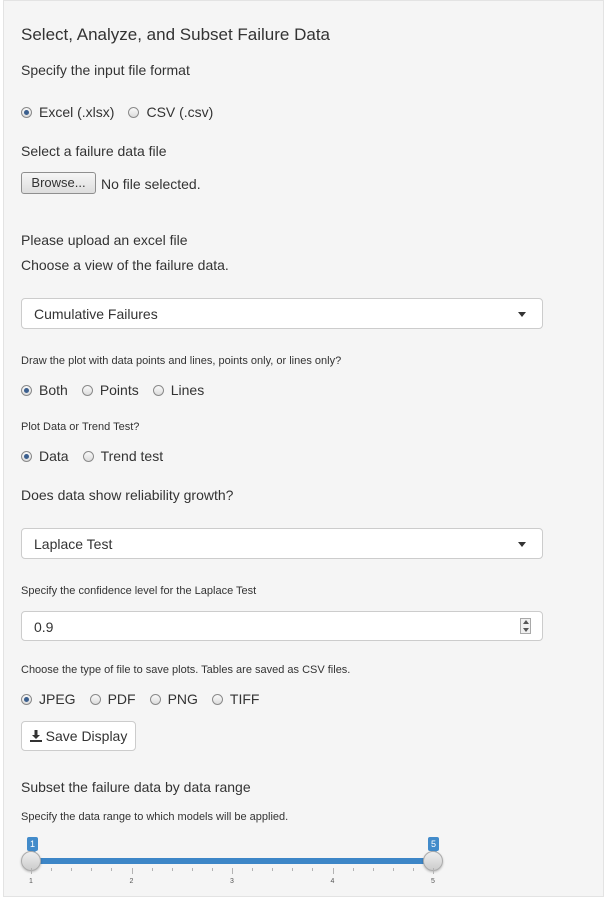 Image resolution: width=606 pixels, height=897 pixels. What do you see at coordinates (105, 70) in the screenshot?
I see `input-format-label: Specify the input file format` at bounding box center [105, 70].